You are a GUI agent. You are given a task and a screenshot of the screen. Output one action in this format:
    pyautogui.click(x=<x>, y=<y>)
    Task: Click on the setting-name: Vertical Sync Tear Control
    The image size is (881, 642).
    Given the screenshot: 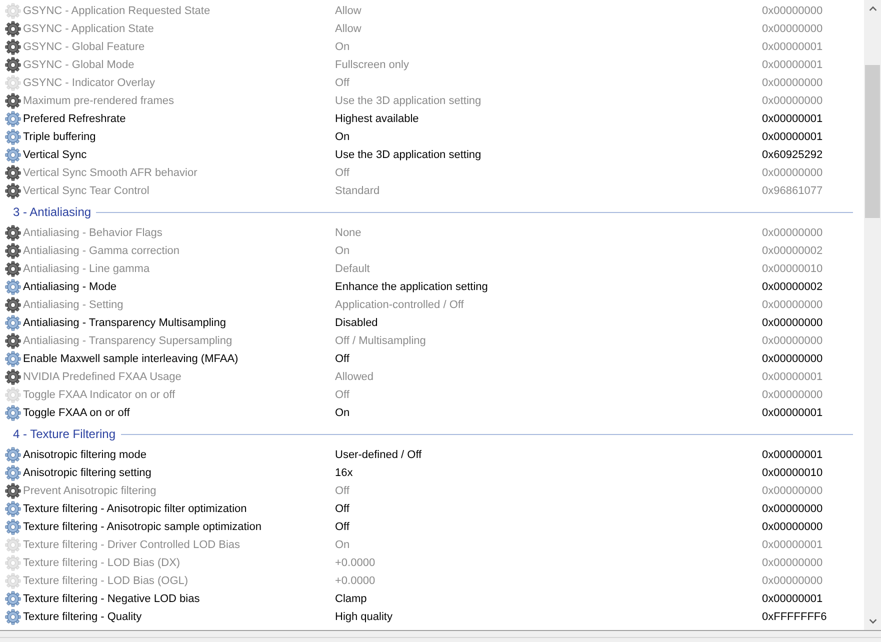 What is the action you would take?
    pyautogui.click(x=86, y=191)
    